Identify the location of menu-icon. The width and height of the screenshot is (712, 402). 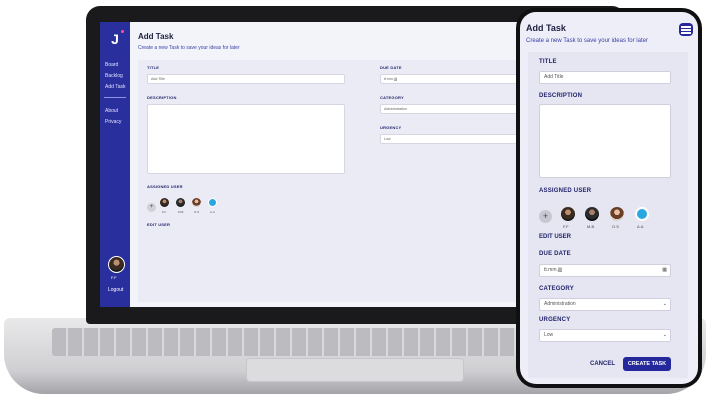
(686, 29).